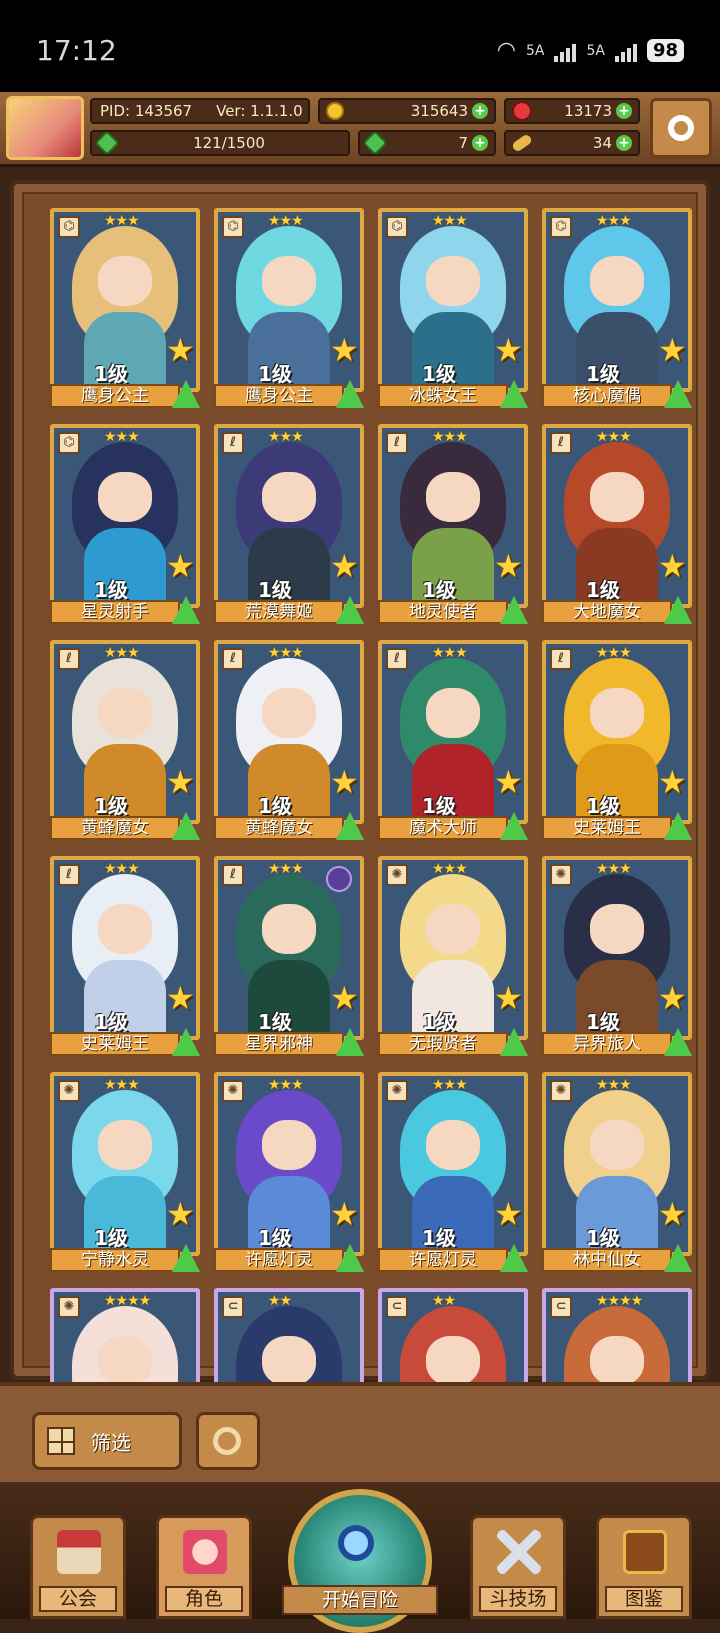  What do you see at coordinates (644, 1599) in the screenshot?
I see `nav-codex-label: 图鉴` at bounding box center [644, 1599].